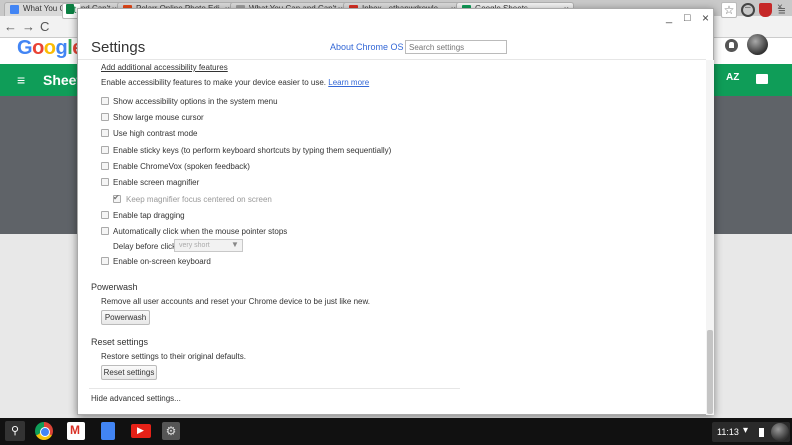 The height and width of the screenshot is (445, 792). What do you see at coordinates (105, 261) in the screenshot?
I see `onscreen-keyboard-checkbox` at bounding box center [105, 261].